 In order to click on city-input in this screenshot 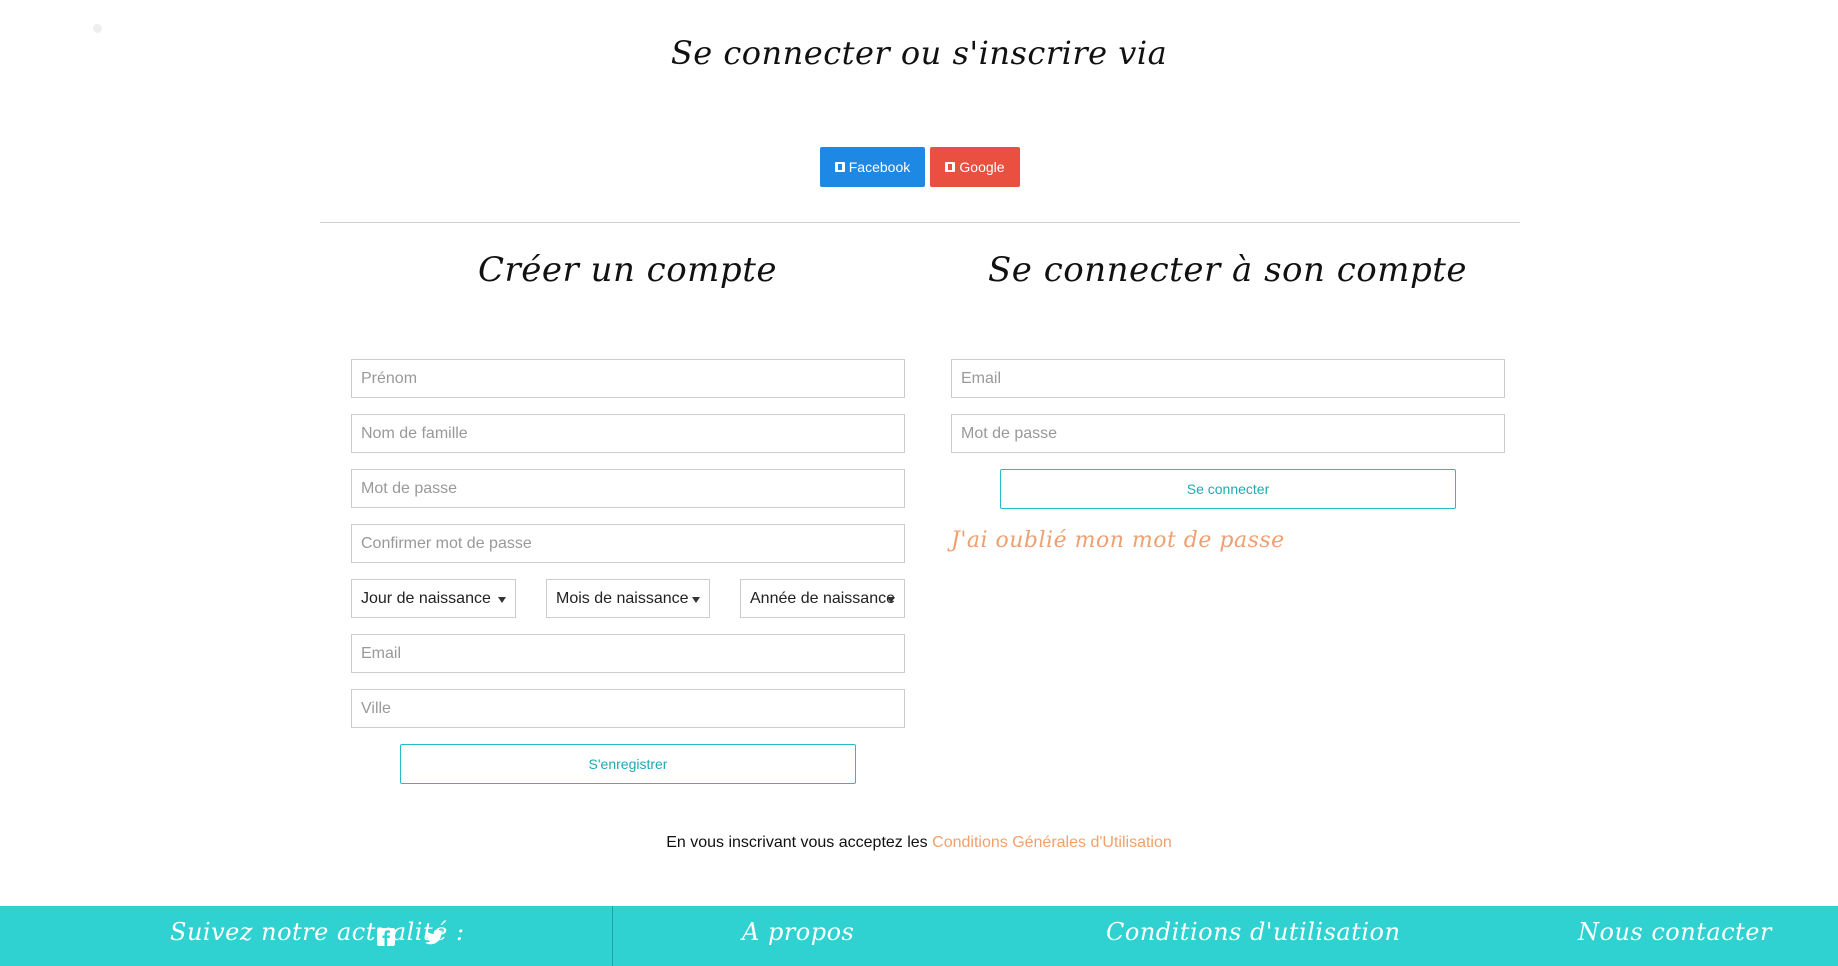, I will do `click(628, 708)`.